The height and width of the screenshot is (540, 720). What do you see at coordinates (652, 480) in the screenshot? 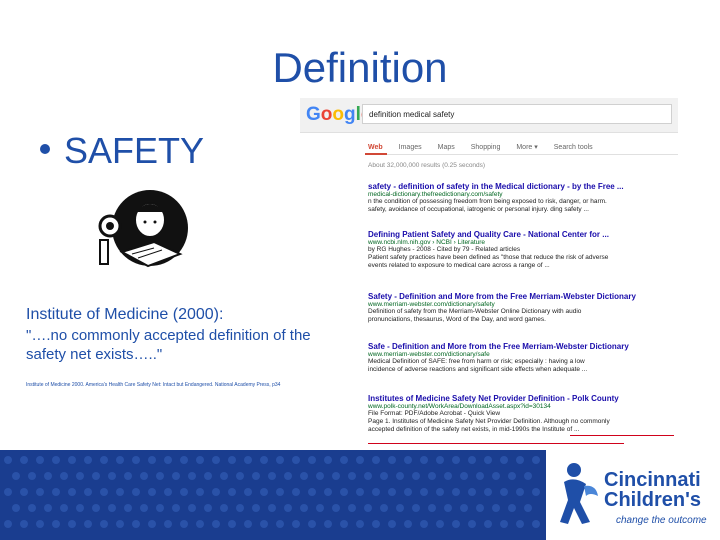
I see `brand-name-line: Cincinnati` at bounding box center [652, 480].